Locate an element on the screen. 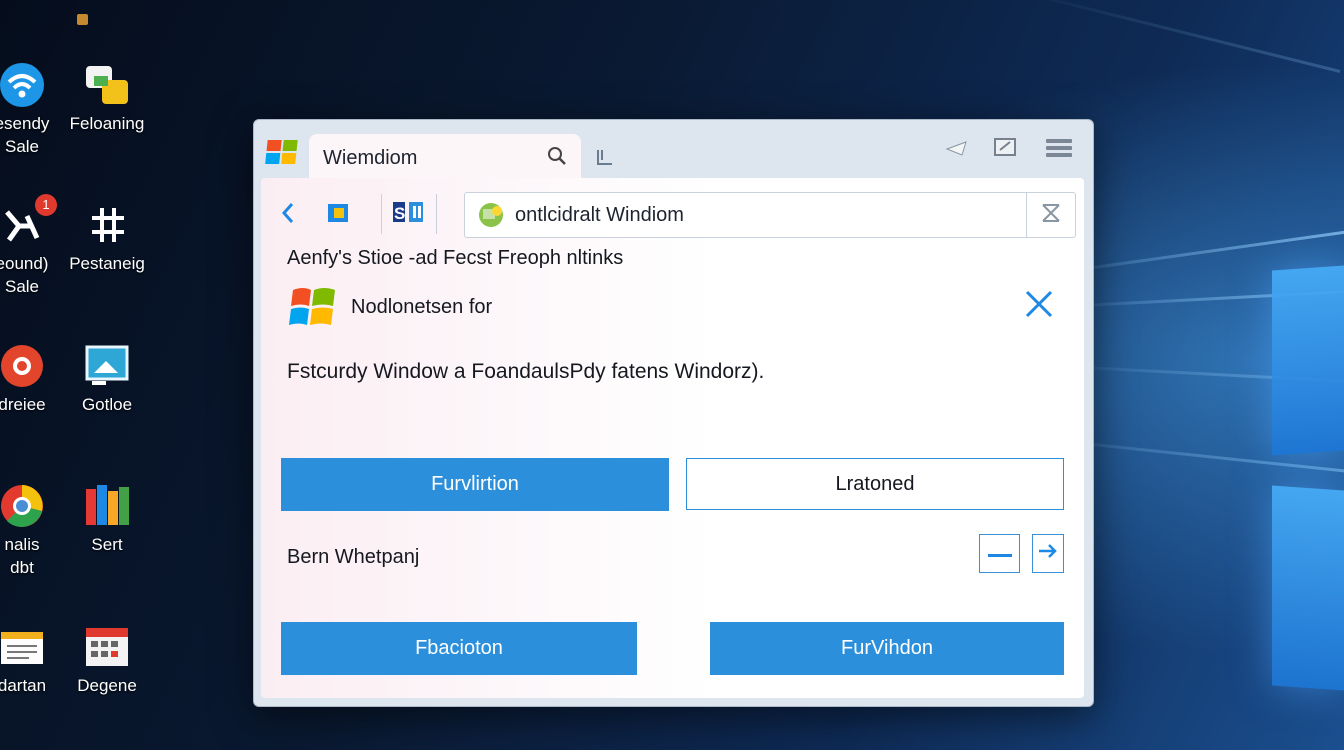 This screenshot has width=1344, height=750. app-flower-icon is located at coordinates (22, 366).